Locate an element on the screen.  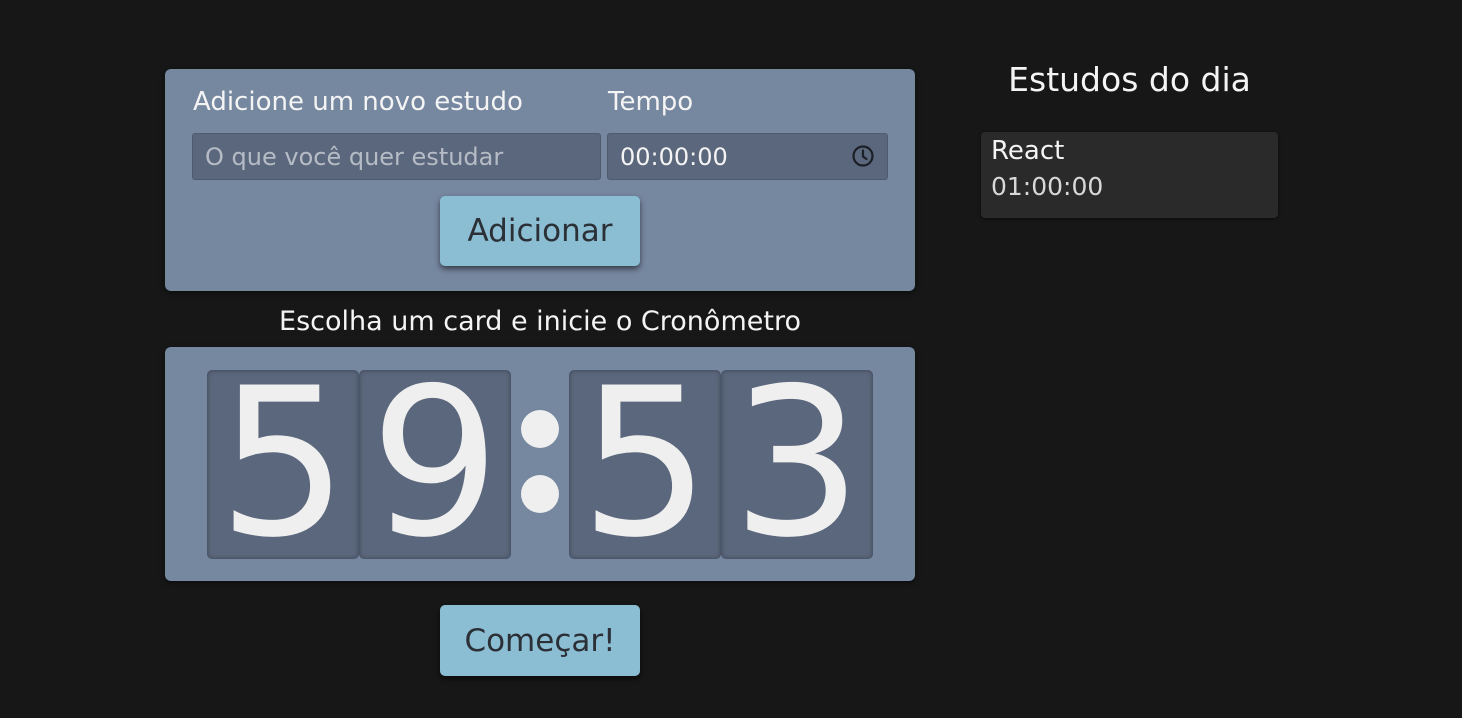
study-input-placeholder: O que você quer estudar is located at coordinates (354, 156).